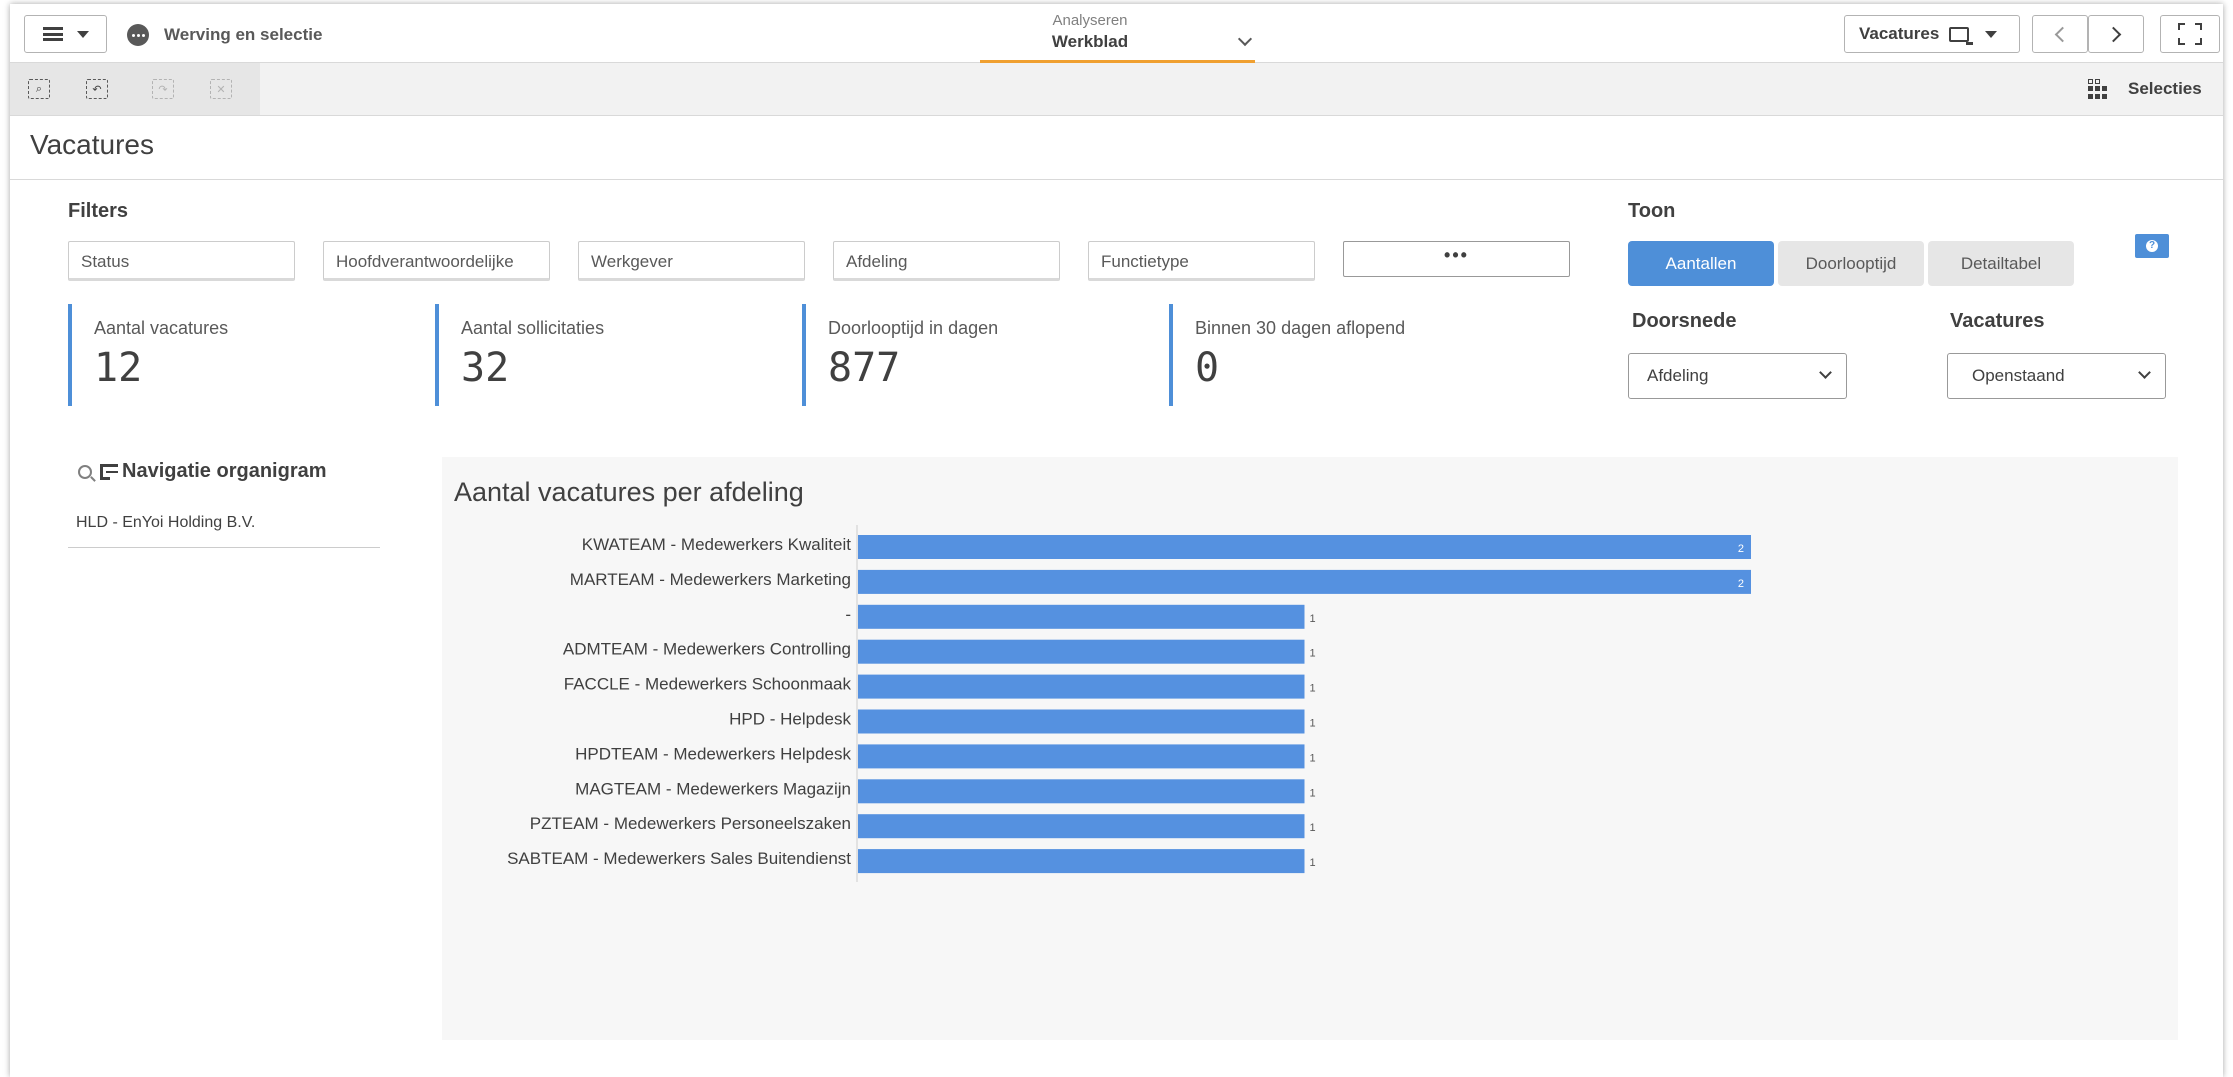 This screenshot has height=1077, width=2233. What do you see at coordinates (238, 355) in the screenshot?
I see `kpi-aantal-vacatures: Aantal vacatures 12` at bounding box center [238, 355].